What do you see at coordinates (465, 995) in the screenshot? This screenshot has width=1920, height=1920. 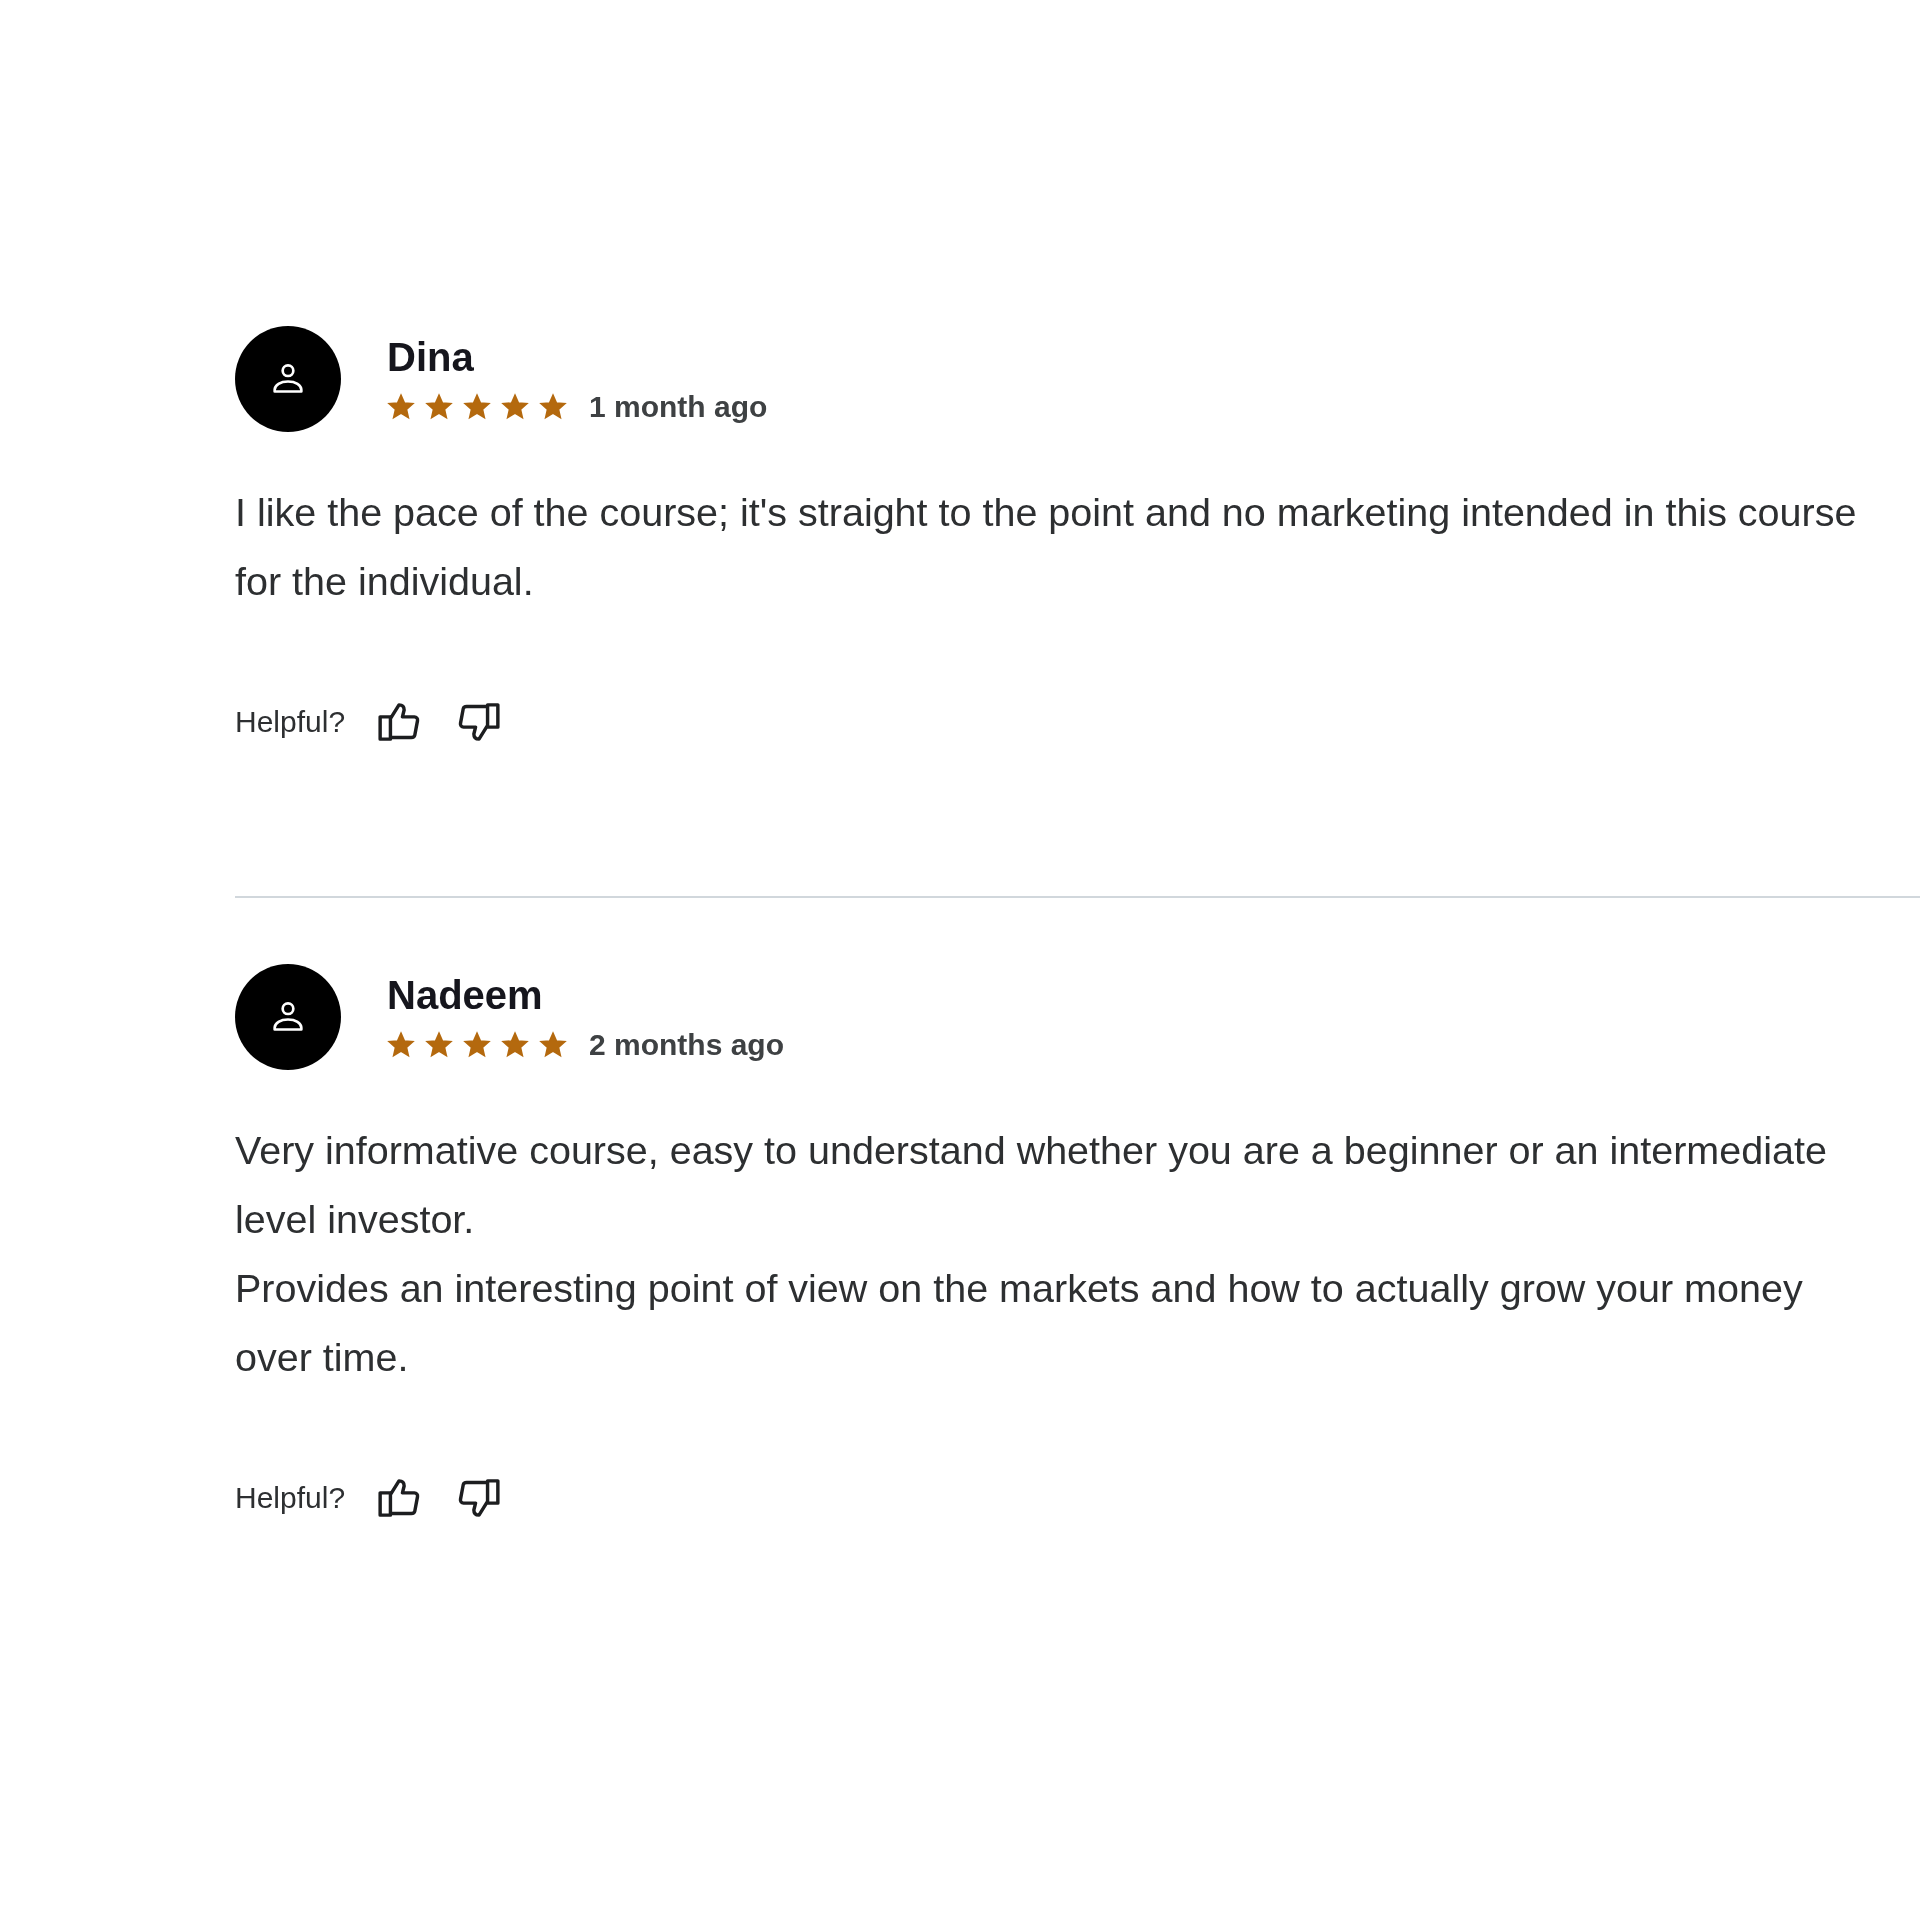 I see `reviewer-name: Nadeem` at bounding box center [465, 995].